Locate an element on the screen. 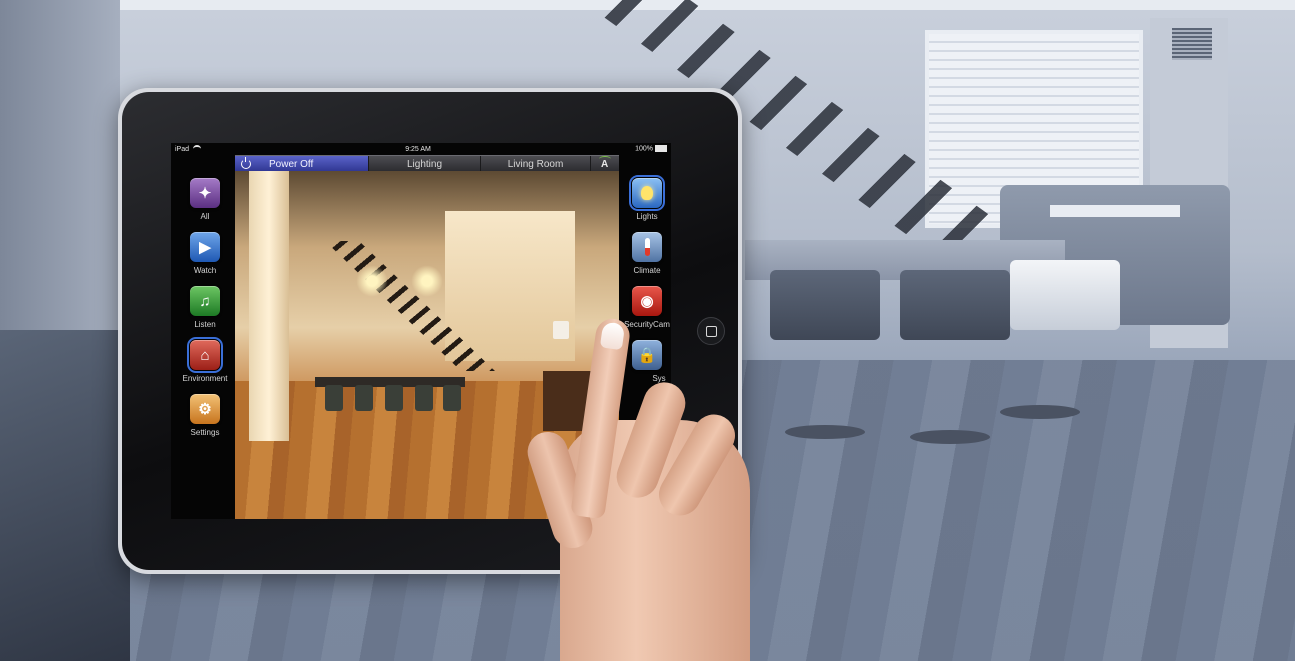 The height and width of the screenshot is (661, 1295). security-camera-icon: ◉ is located at coordinates (647, 301).